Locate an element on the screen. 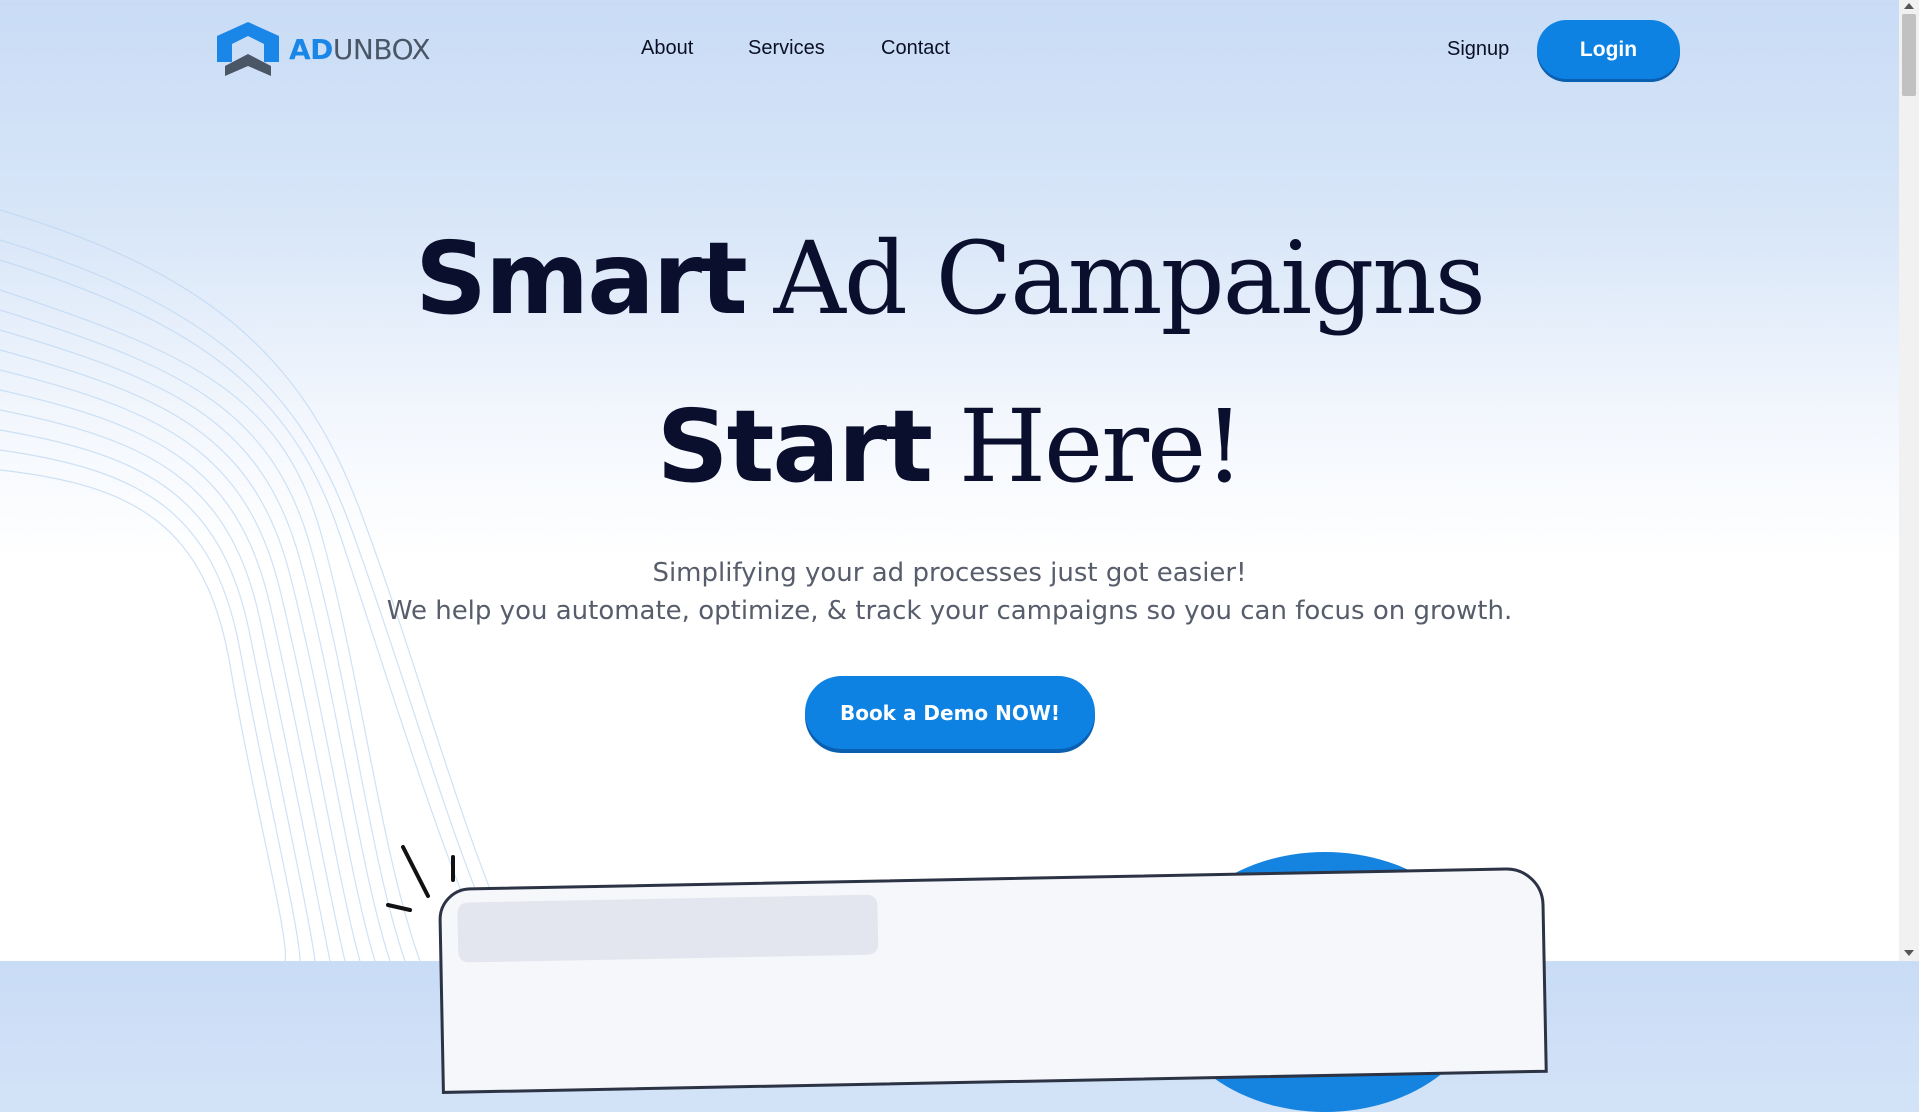 This screenshot has width=1919, height=1112. scroll-up-arrow-icon is located at coordinates (1909, 6).